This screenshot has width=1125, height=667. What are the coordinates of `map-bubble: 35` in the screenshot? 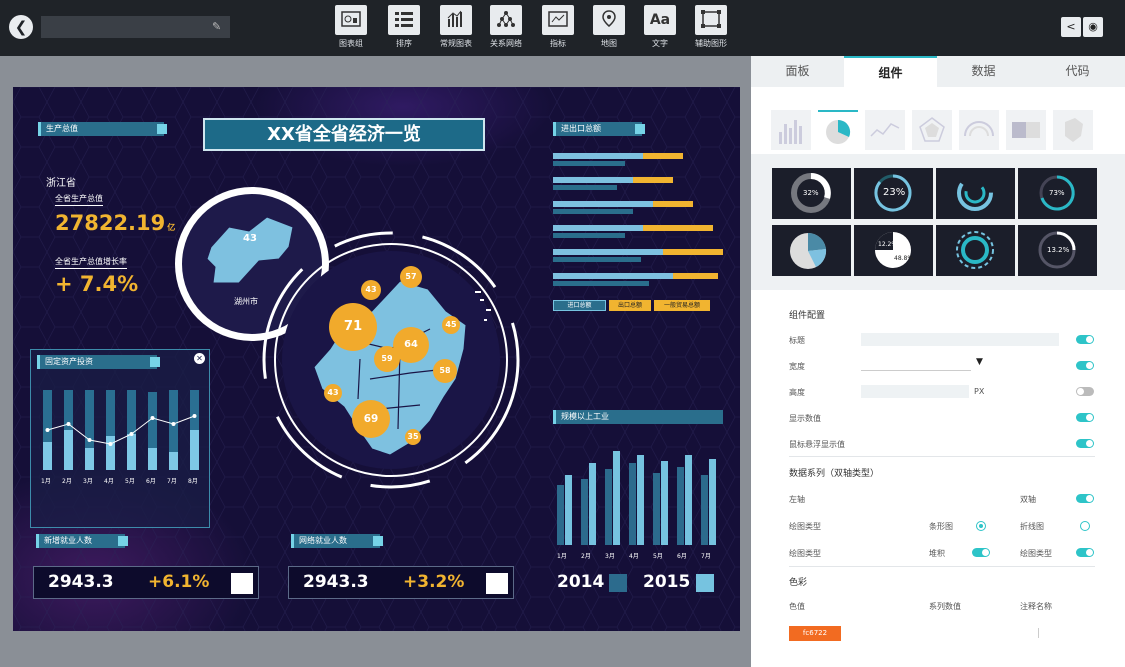 It's located at (413, 437).